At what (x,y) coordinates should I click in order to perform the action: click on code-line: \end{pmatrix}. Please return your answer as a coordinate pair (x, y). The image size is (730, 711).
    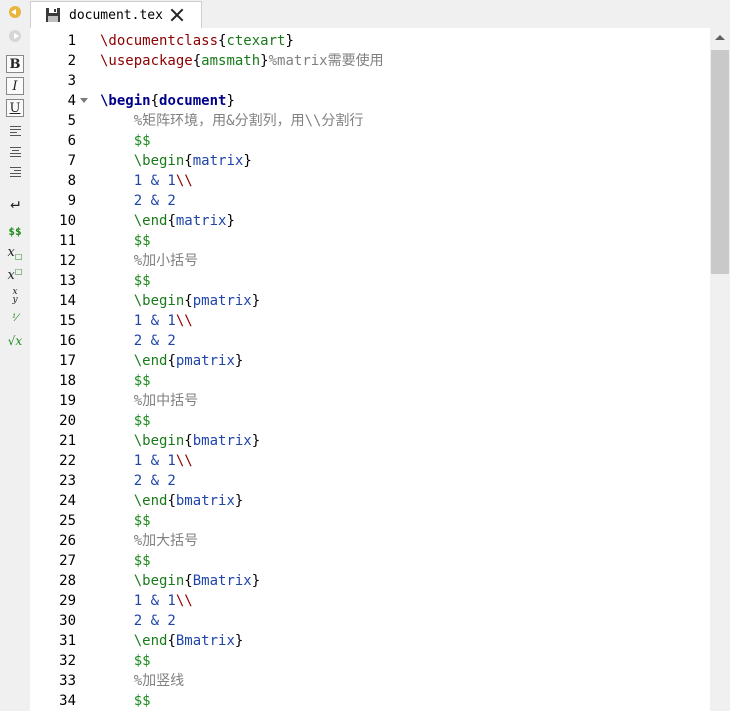
    Looking at the image, I should click on (172, 361).